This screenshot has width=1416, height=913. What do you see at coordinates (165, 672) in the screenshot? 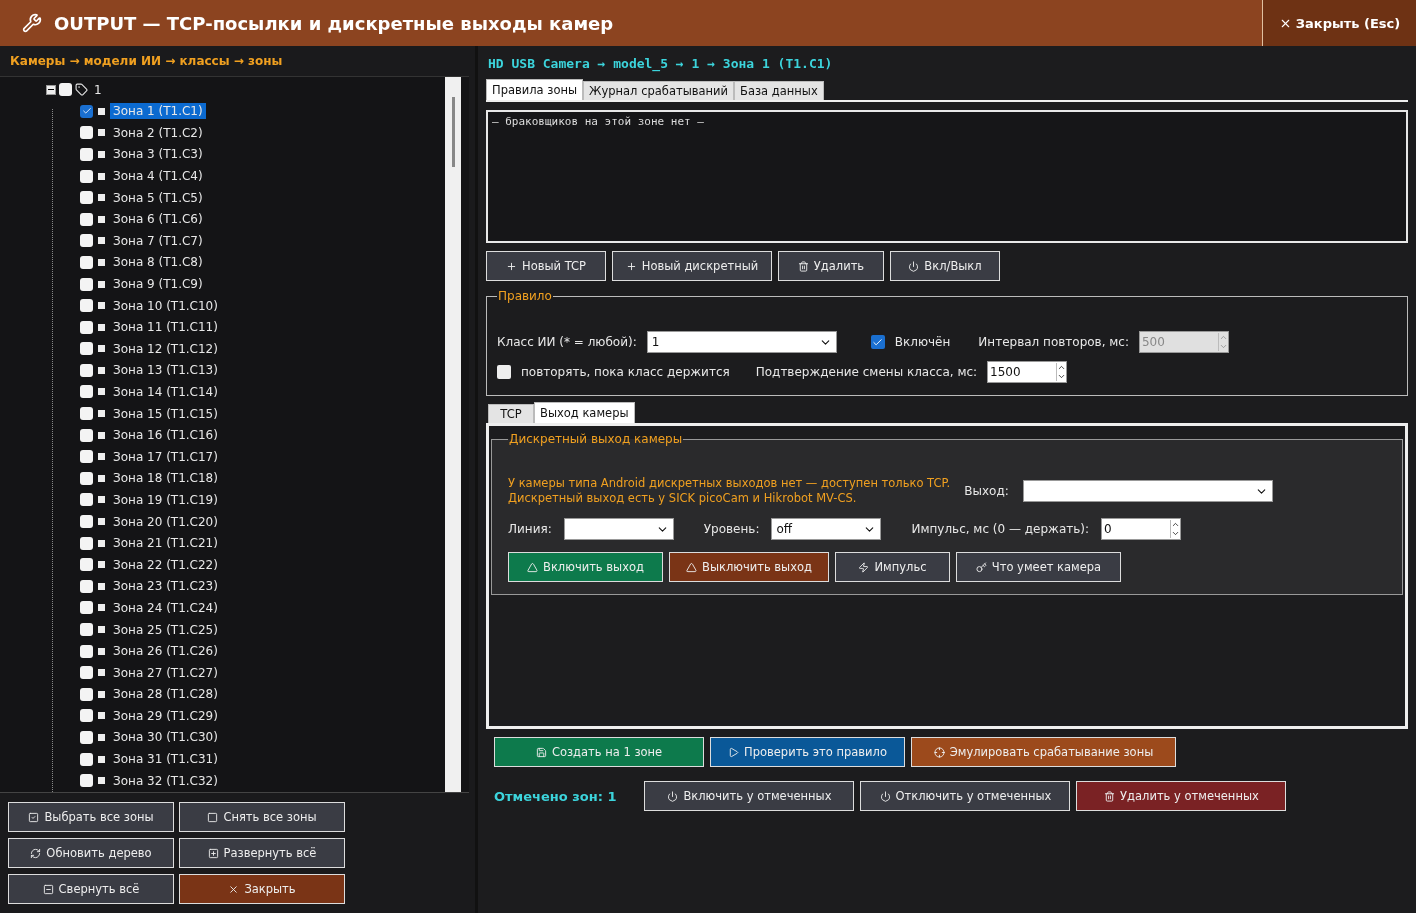
I see `tree-item: Зона 27 (T1.C27)` at bounding box center [165, 672].